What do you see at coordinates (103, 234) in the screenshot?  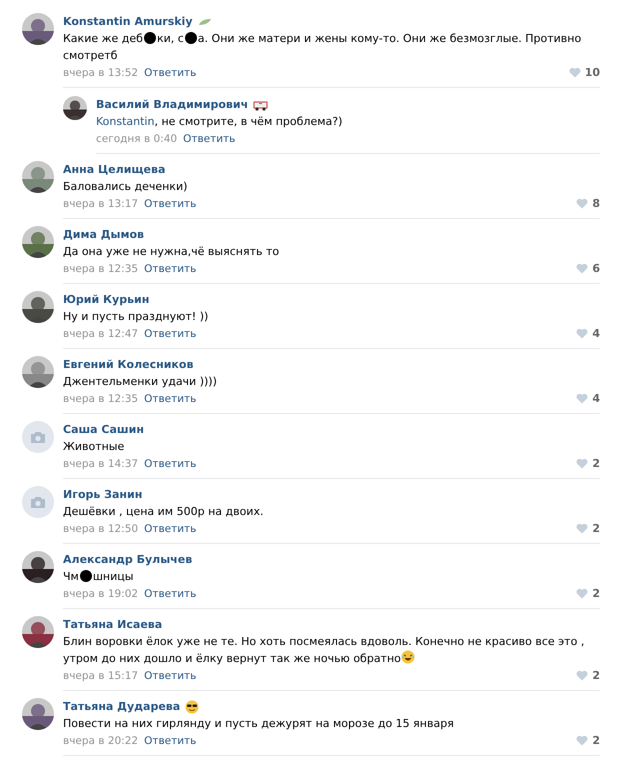 I see `author-name: Дима Дымов` at bounding box center [103, 234].